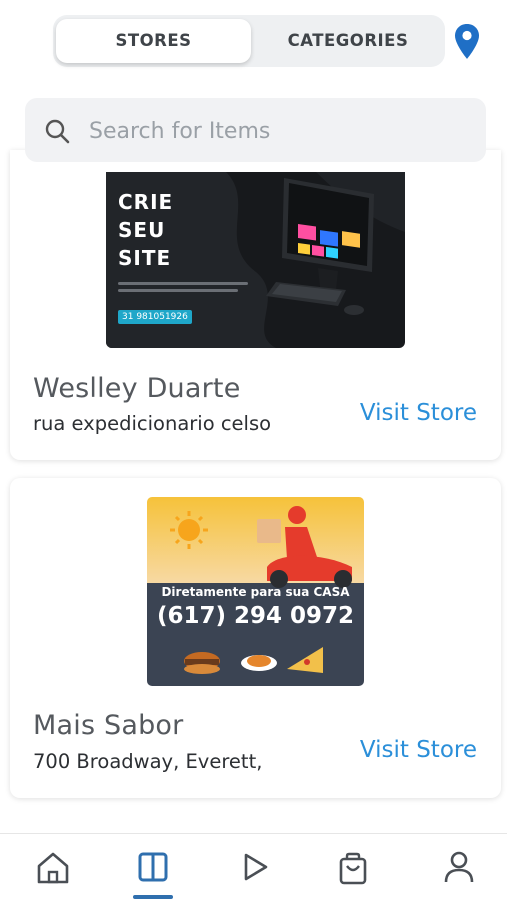 Image resolution: width=507 pixels, height=901 pixels. Describe the element at coordinates (255, 616) in the screenshot. I see `banner-phone: (617) 294 0972` at that location.